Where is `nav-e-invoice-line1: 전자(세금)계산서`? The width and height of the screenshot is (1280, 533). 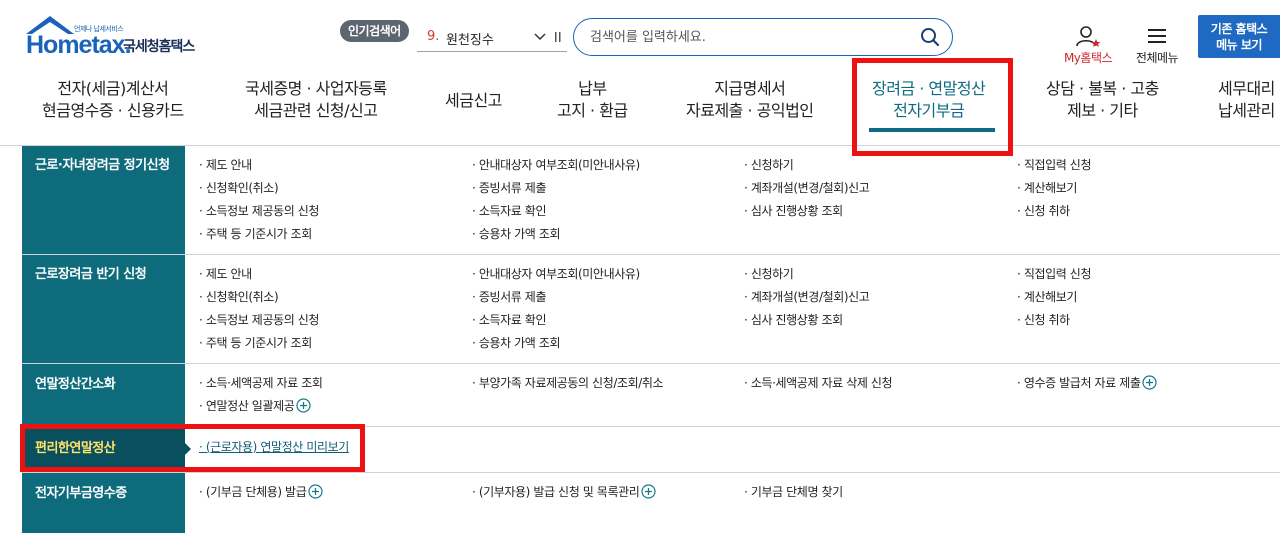
nav-e-invoice-line1: 전자(세금)계산서 is located at coordinates (113, 88).